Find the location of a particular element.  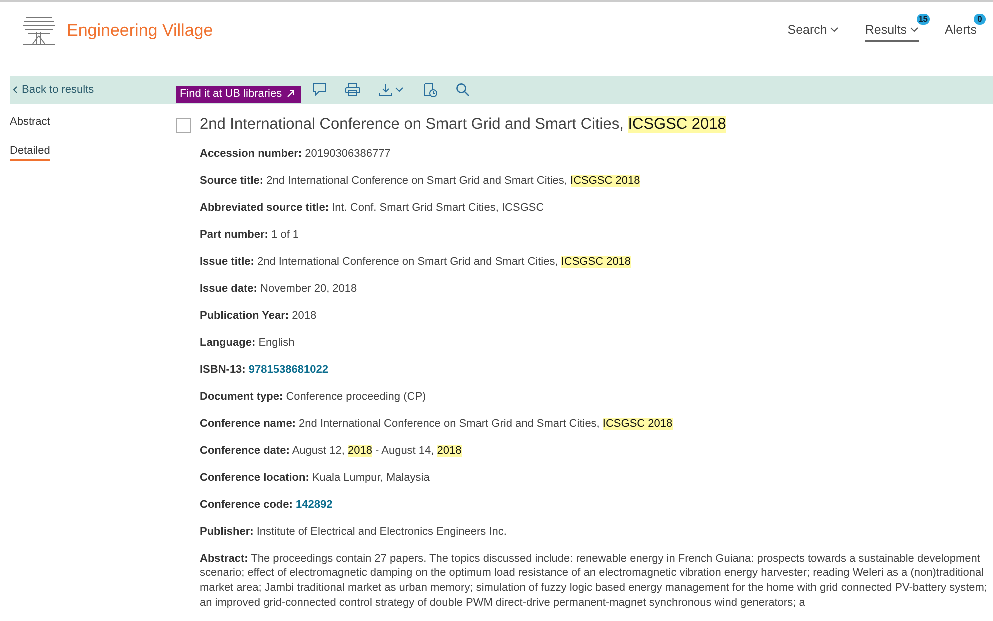

history-icon is located at coordinates (430, 90).